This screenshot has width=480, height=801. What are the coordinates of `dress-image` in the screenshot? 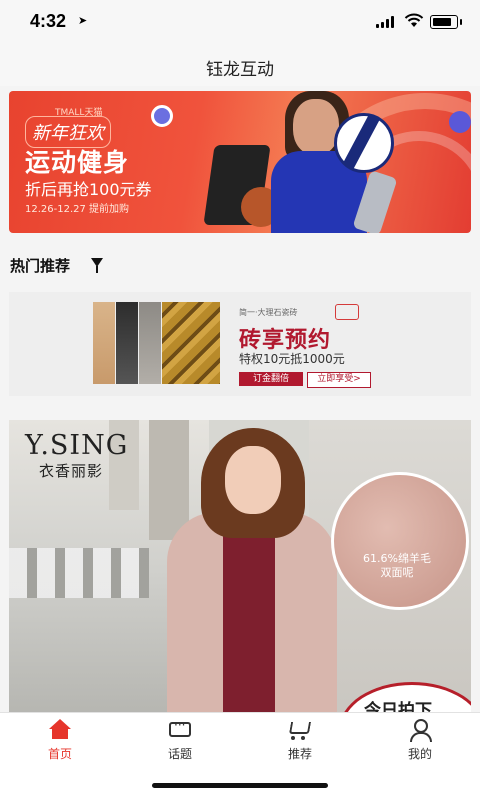 It's located at (249, 612).